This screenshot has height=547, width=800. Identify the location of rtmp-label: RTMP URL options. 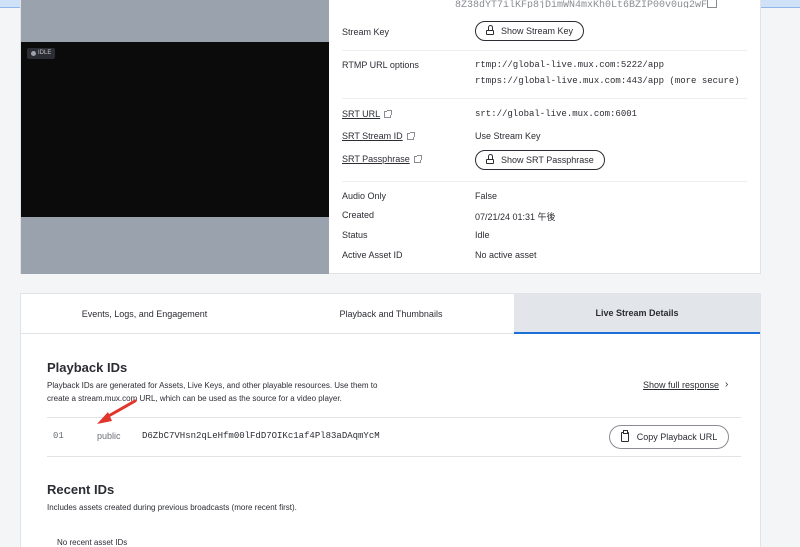
(380, 65).